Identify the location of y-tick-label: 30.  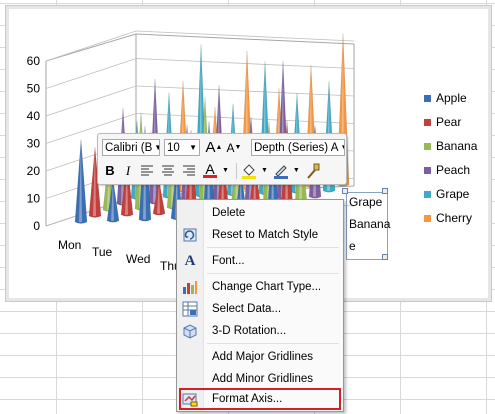
(34, 144).